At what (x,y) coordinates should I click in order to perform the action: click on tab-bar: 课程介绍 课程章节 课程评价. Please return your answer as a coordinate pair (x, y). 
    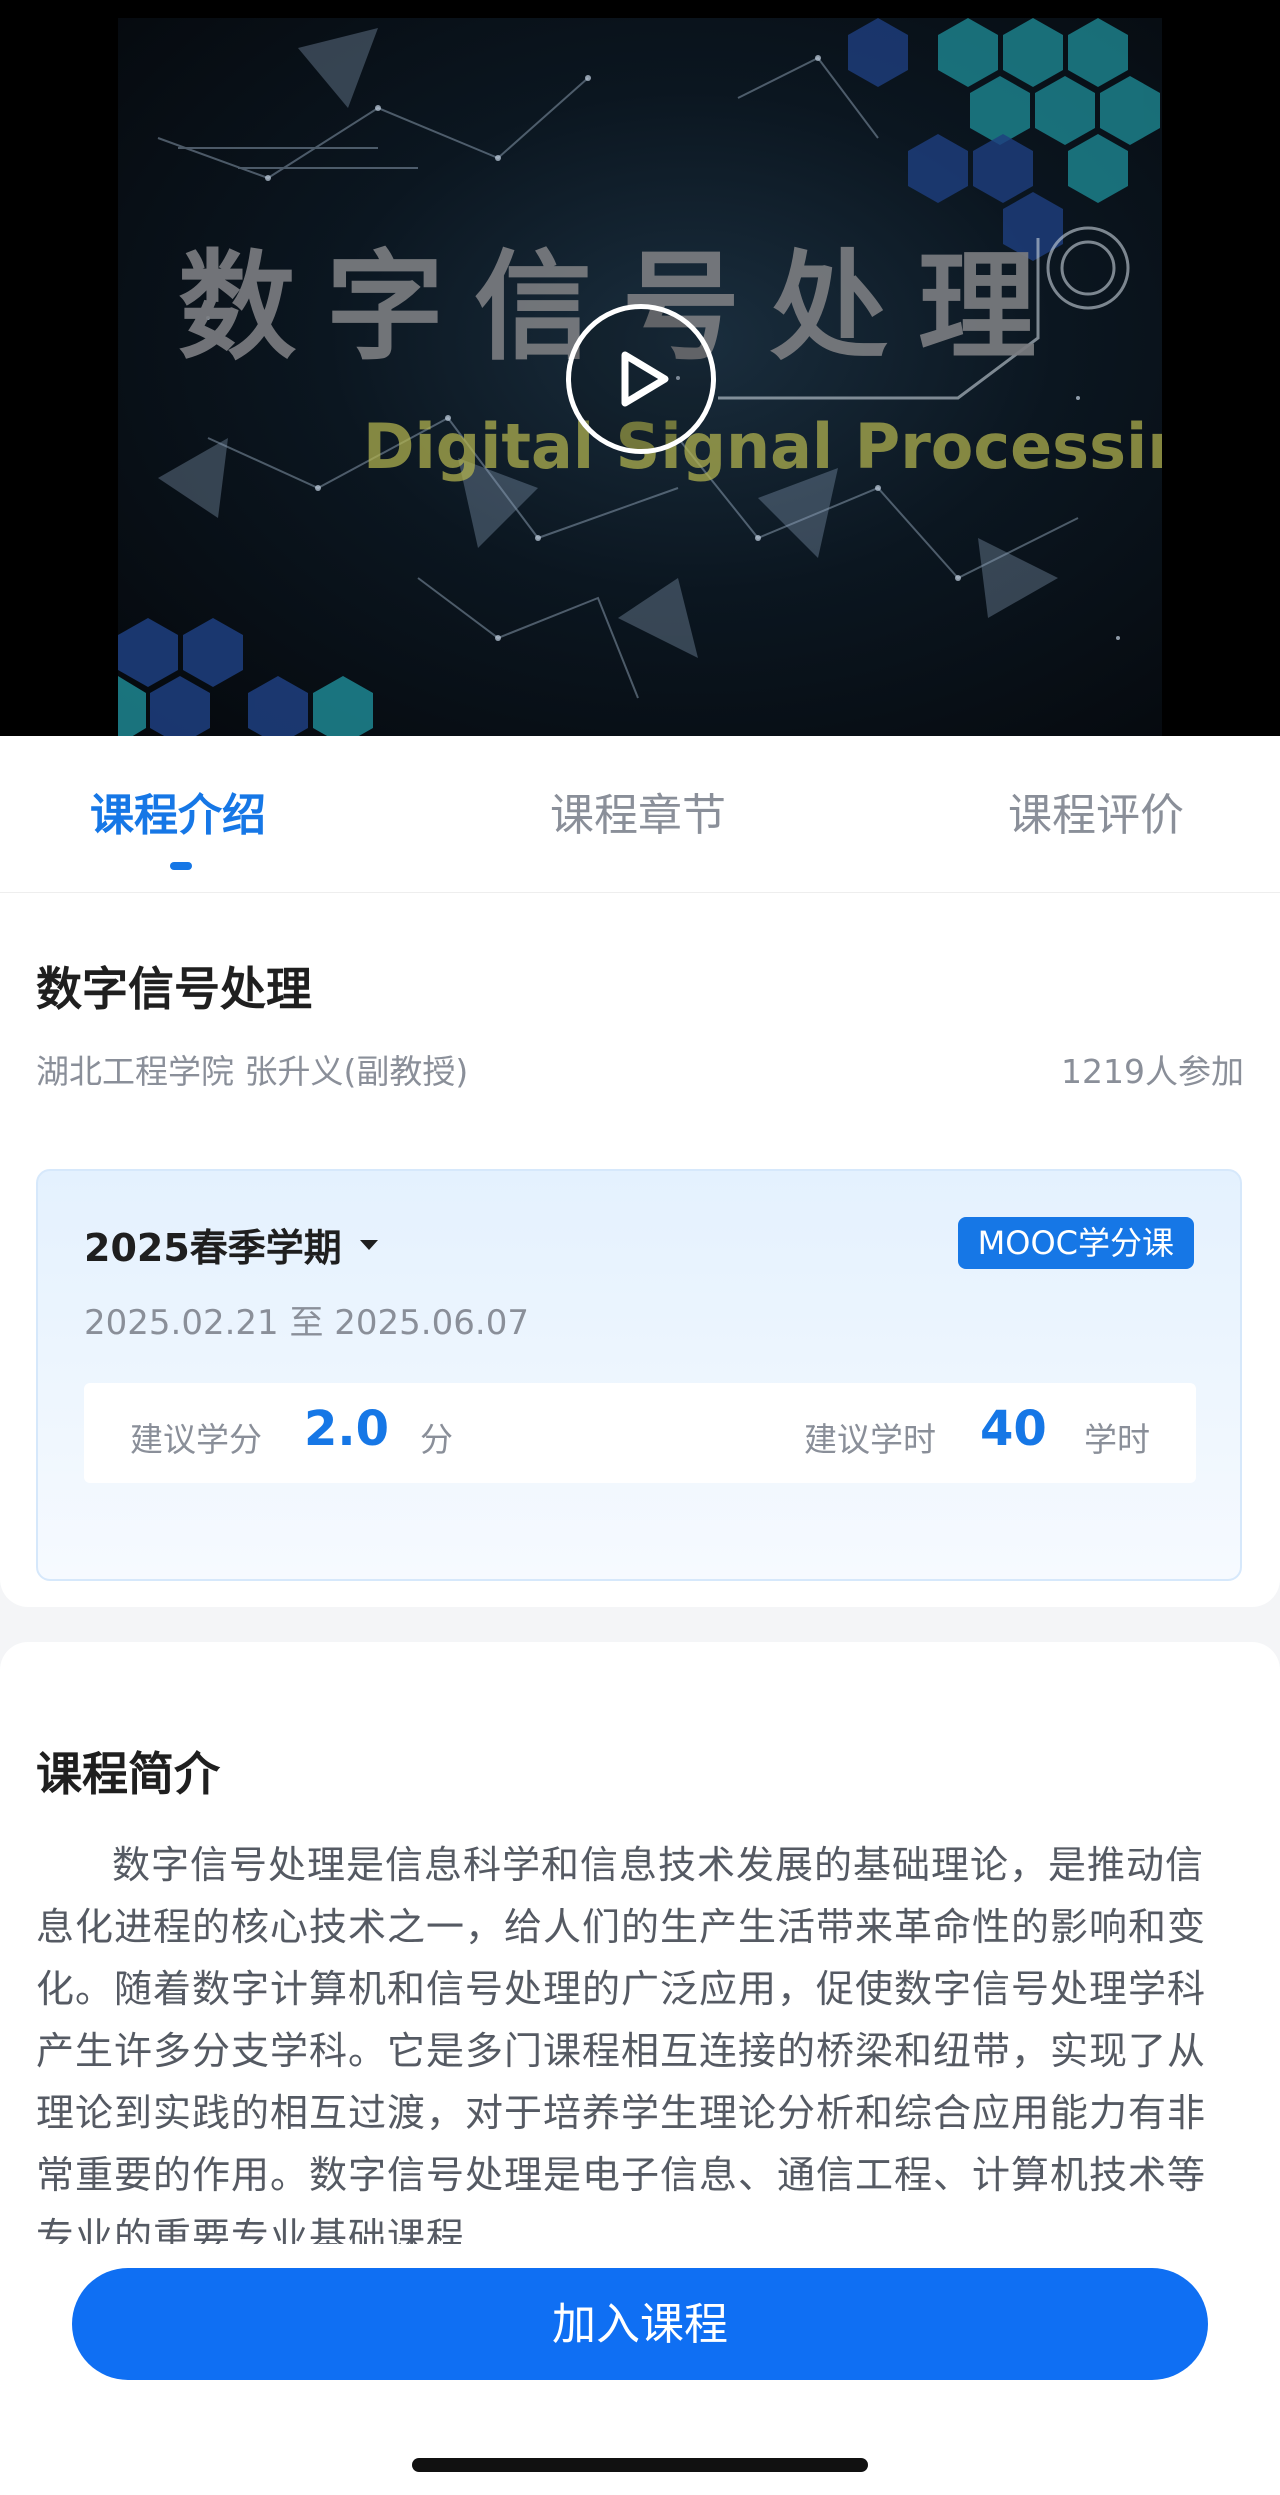
    Looking at the image, I should click on (640, 814).